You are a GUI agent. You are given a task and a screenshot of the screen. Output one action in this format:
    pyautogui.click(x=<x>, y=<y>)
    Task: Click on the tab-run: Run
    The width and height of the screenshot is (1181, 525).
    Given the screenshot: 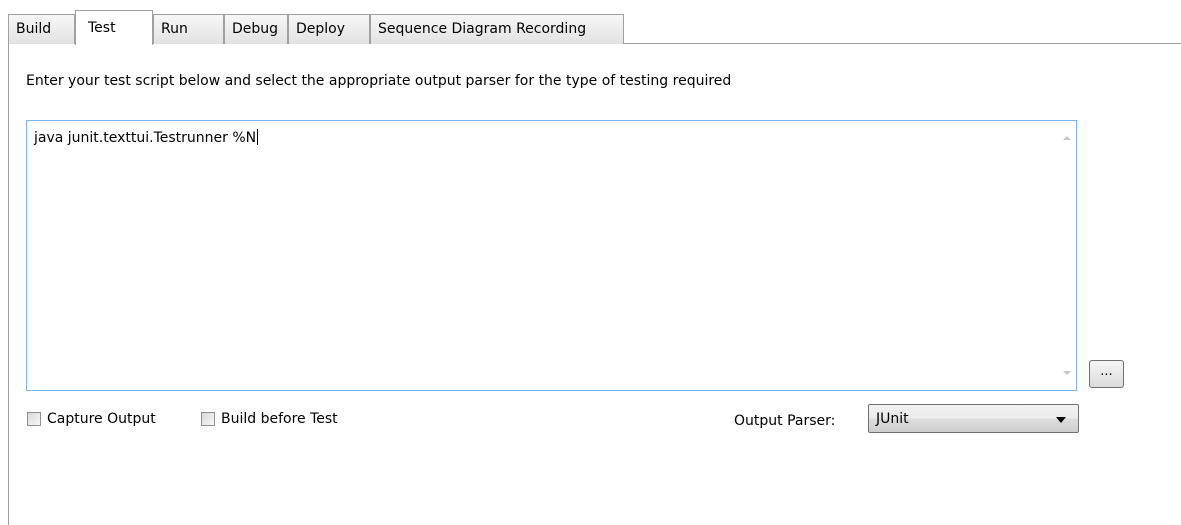 What is the action you would take?
    pyautogui.click(x=188, y=29)
    